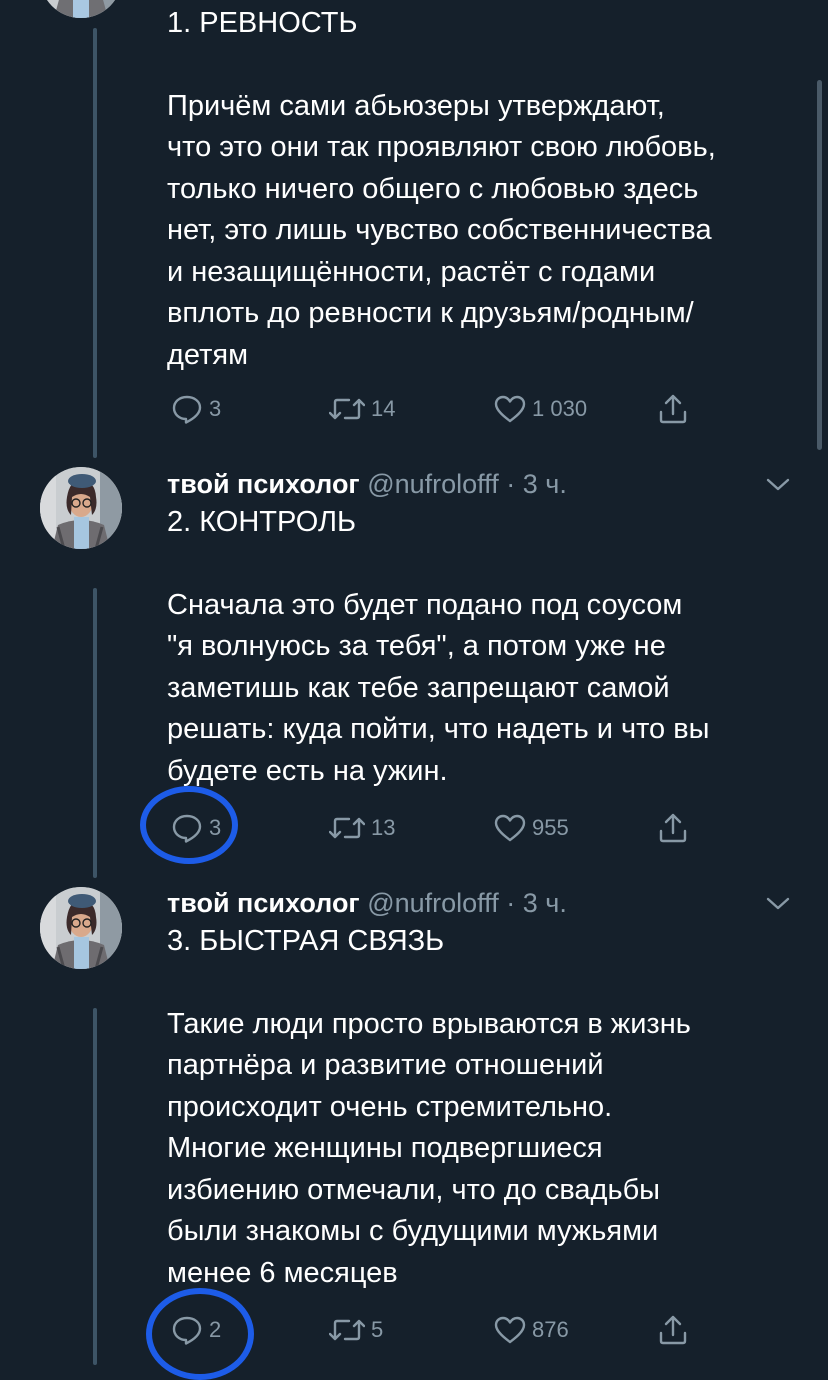 This screenshot has height=1380, width=828. What do you see at coordinates (437, 409) in the screenshot?
I see `tweet-actions: 3 14 1 030` at bounding box center [437, 409].